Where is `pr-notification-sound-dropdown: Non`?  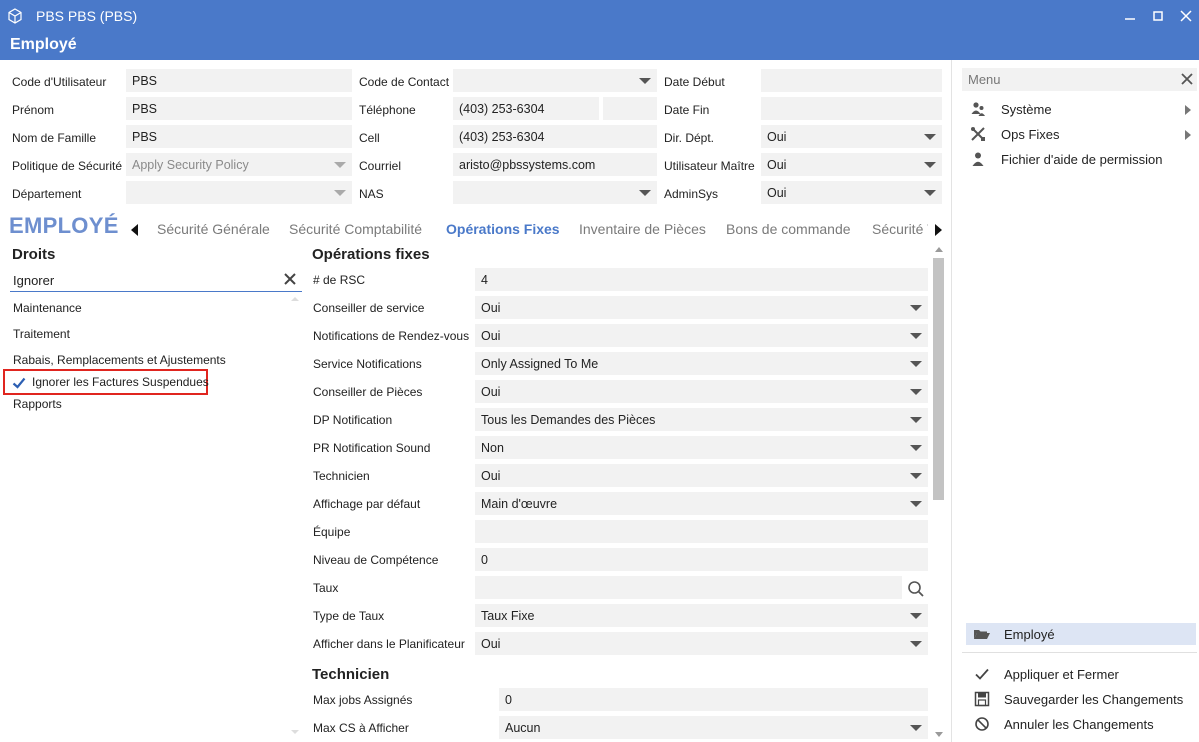 pr-notification-sound-dropdown: Non is located at coordinates (701, 447).